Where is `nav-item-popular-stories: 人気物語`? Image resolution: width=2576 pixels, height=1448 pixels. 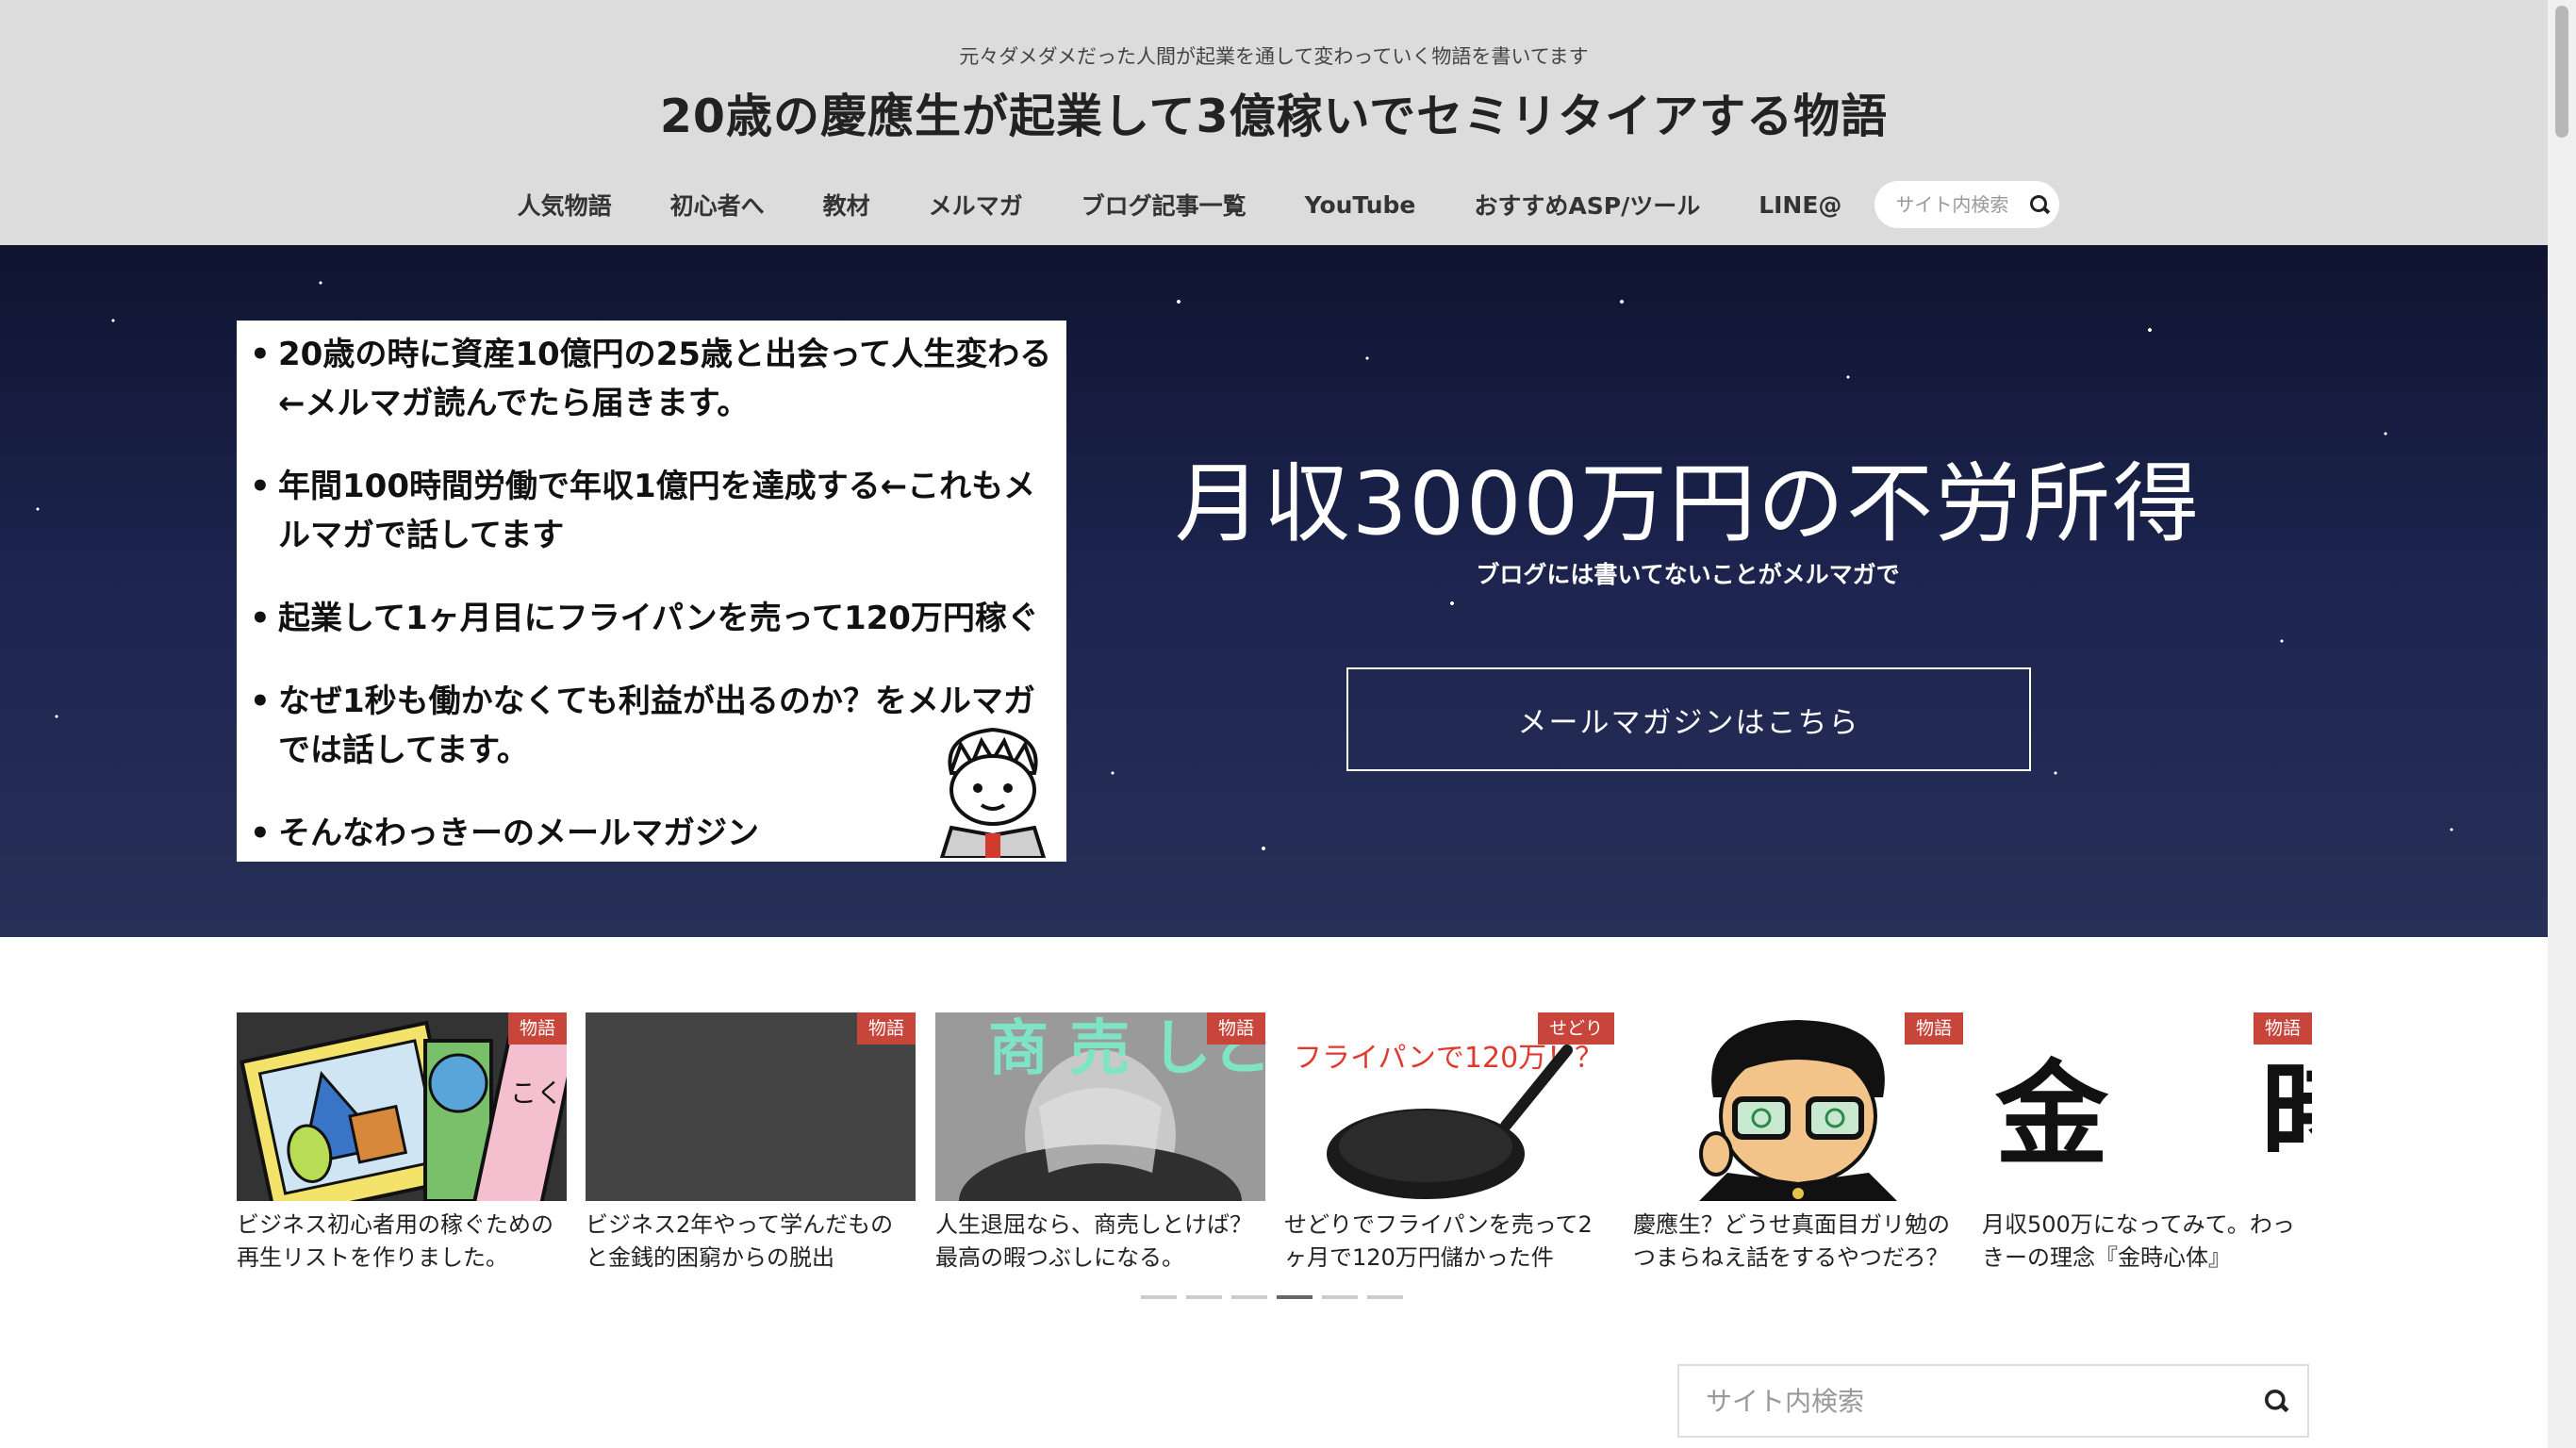
nav-item-popular-stories: 人気物語 is located at coordinates (564, 205).